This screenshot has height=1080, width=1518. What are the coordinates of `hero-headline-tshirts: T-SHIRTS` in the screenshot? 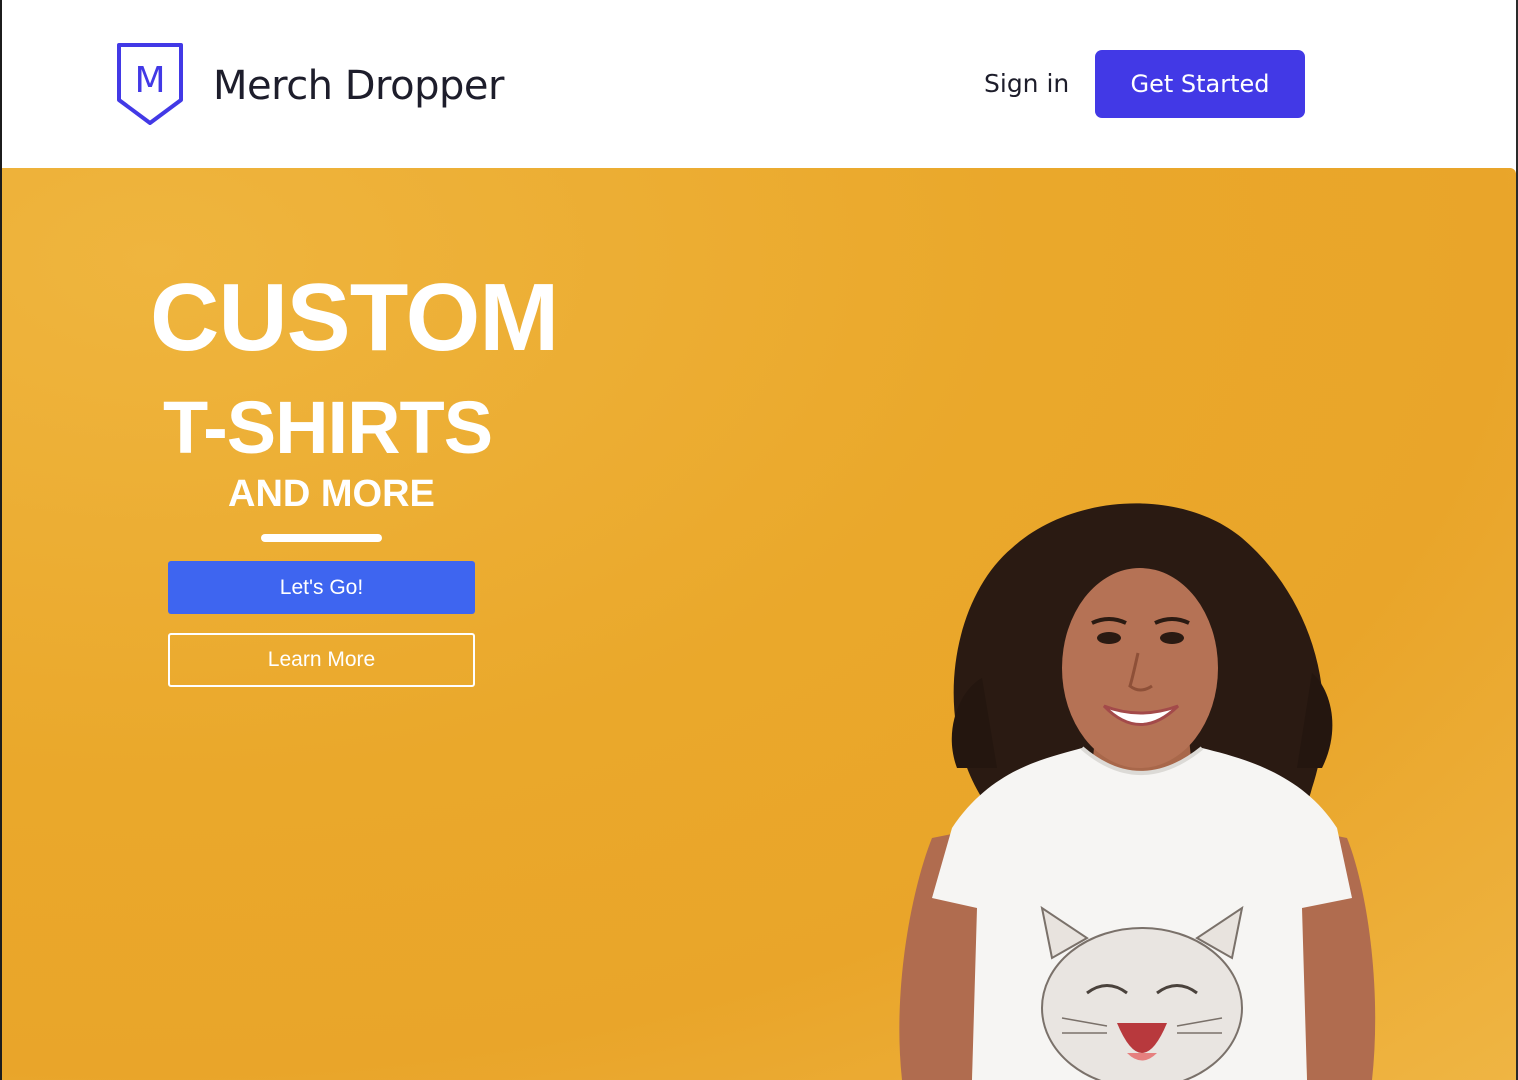 It's located at (328, 427).